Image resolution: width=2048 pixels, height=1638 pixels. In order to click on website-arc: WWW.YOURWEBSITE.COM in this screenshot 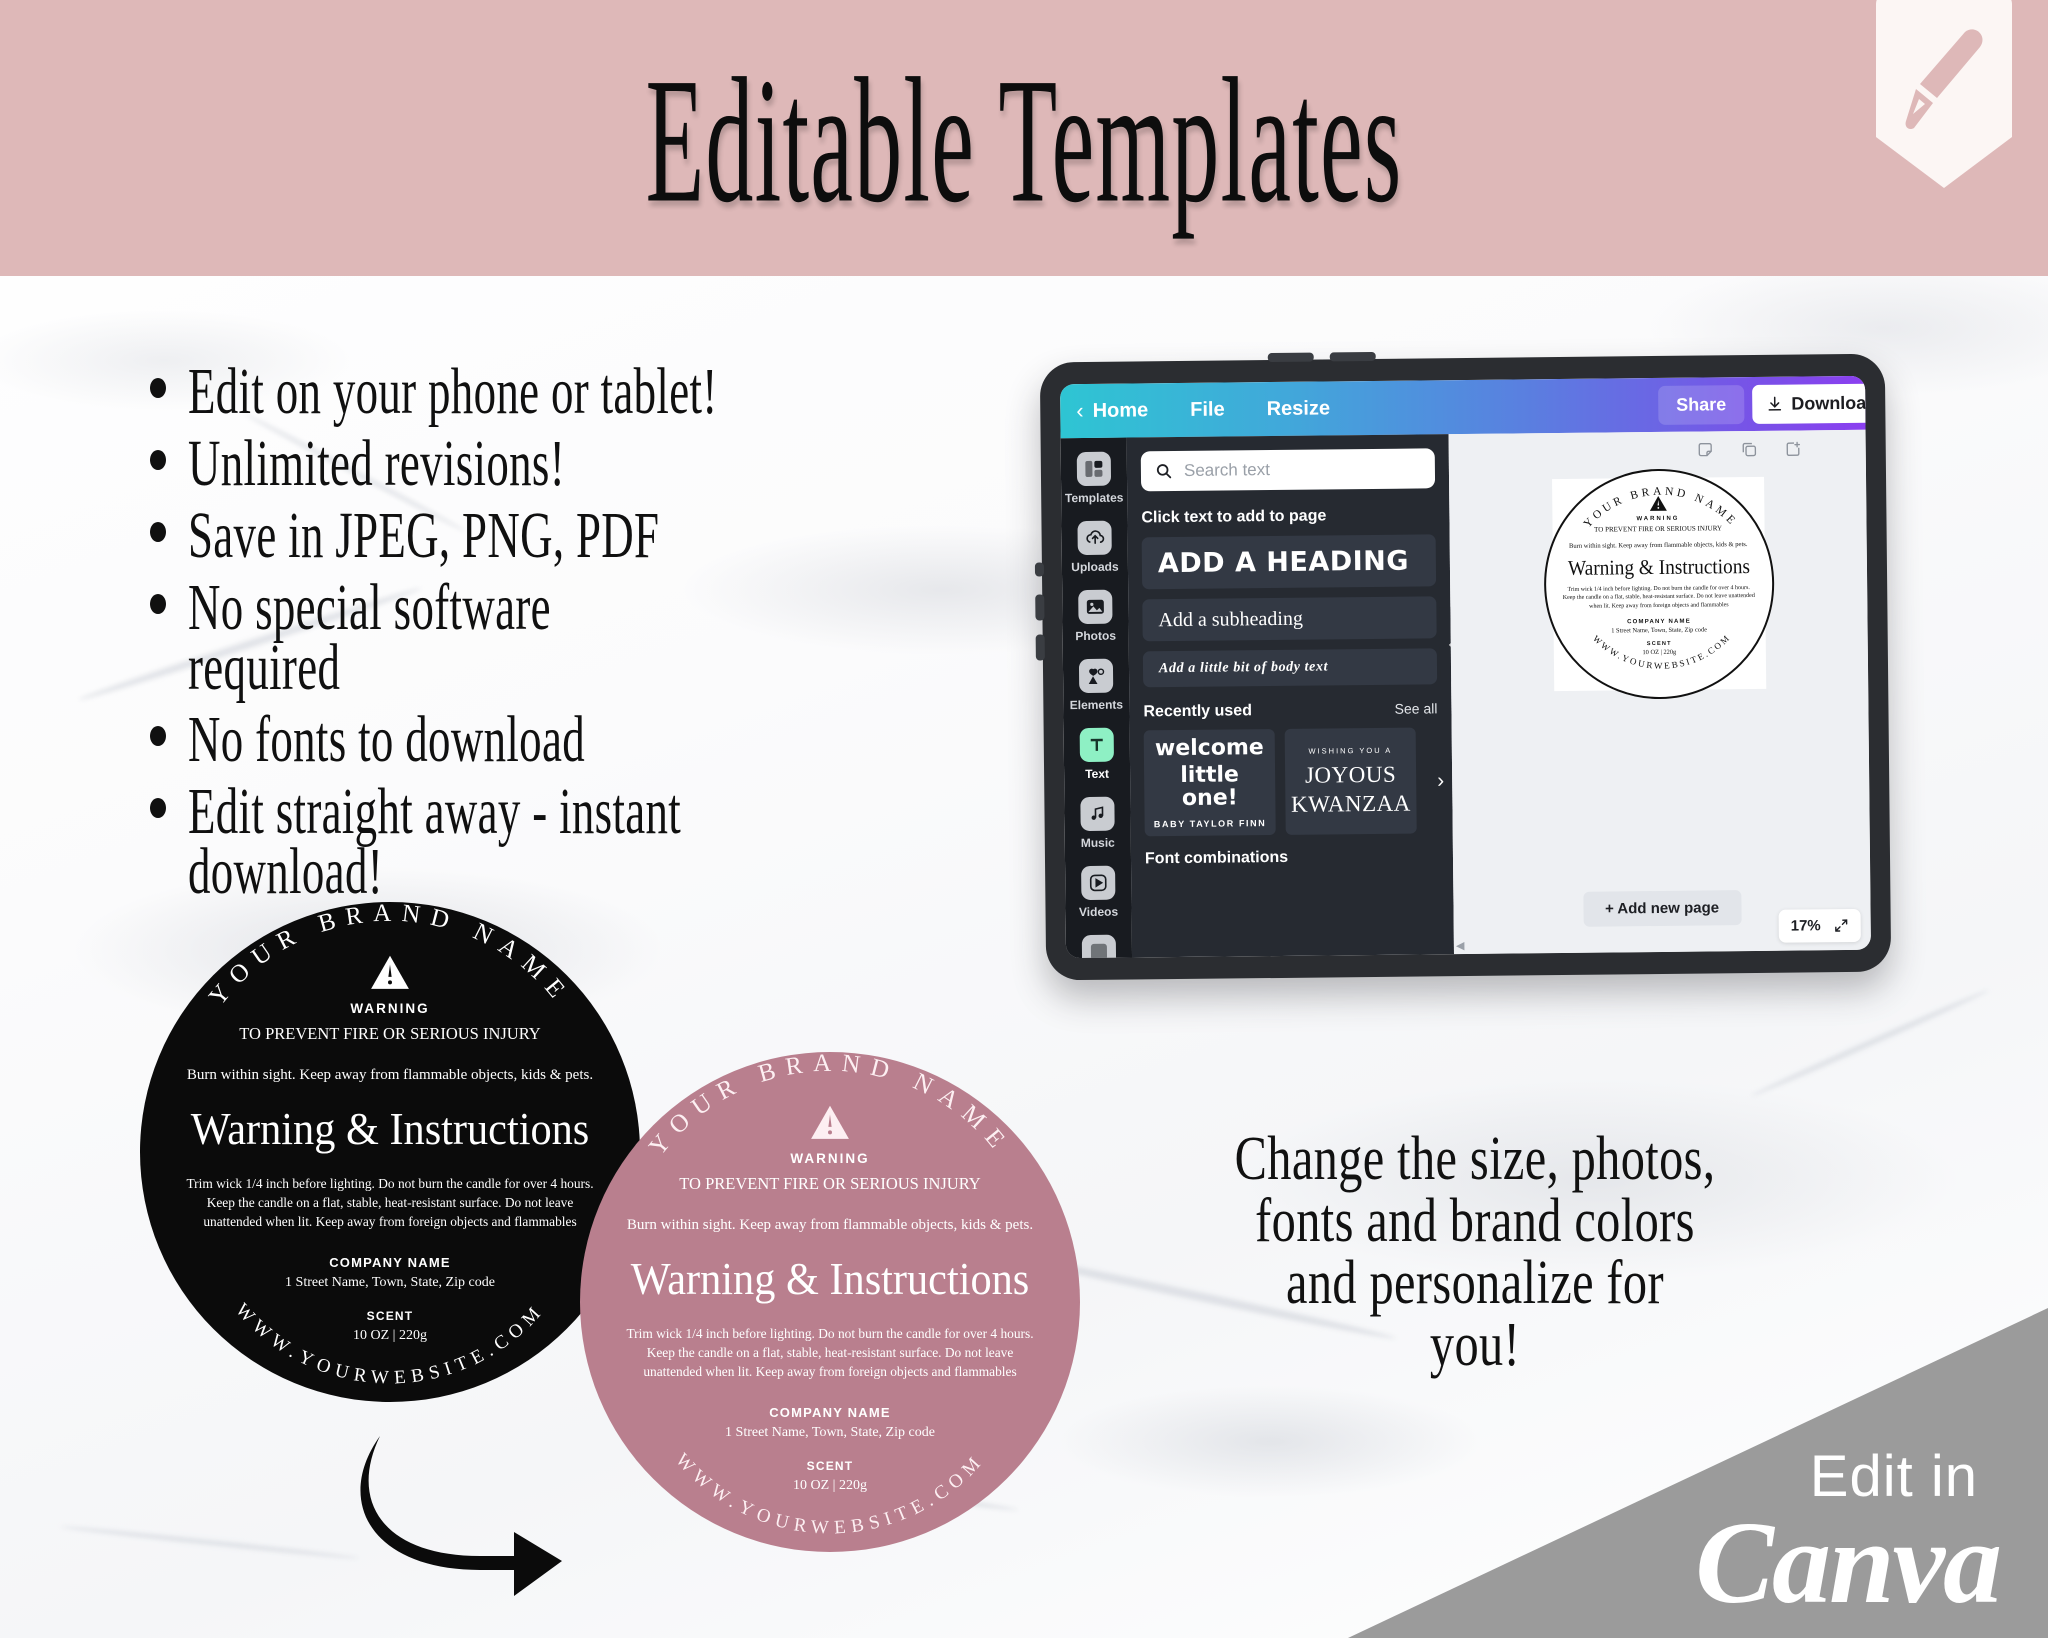, I will do `click(827, 1493)`.